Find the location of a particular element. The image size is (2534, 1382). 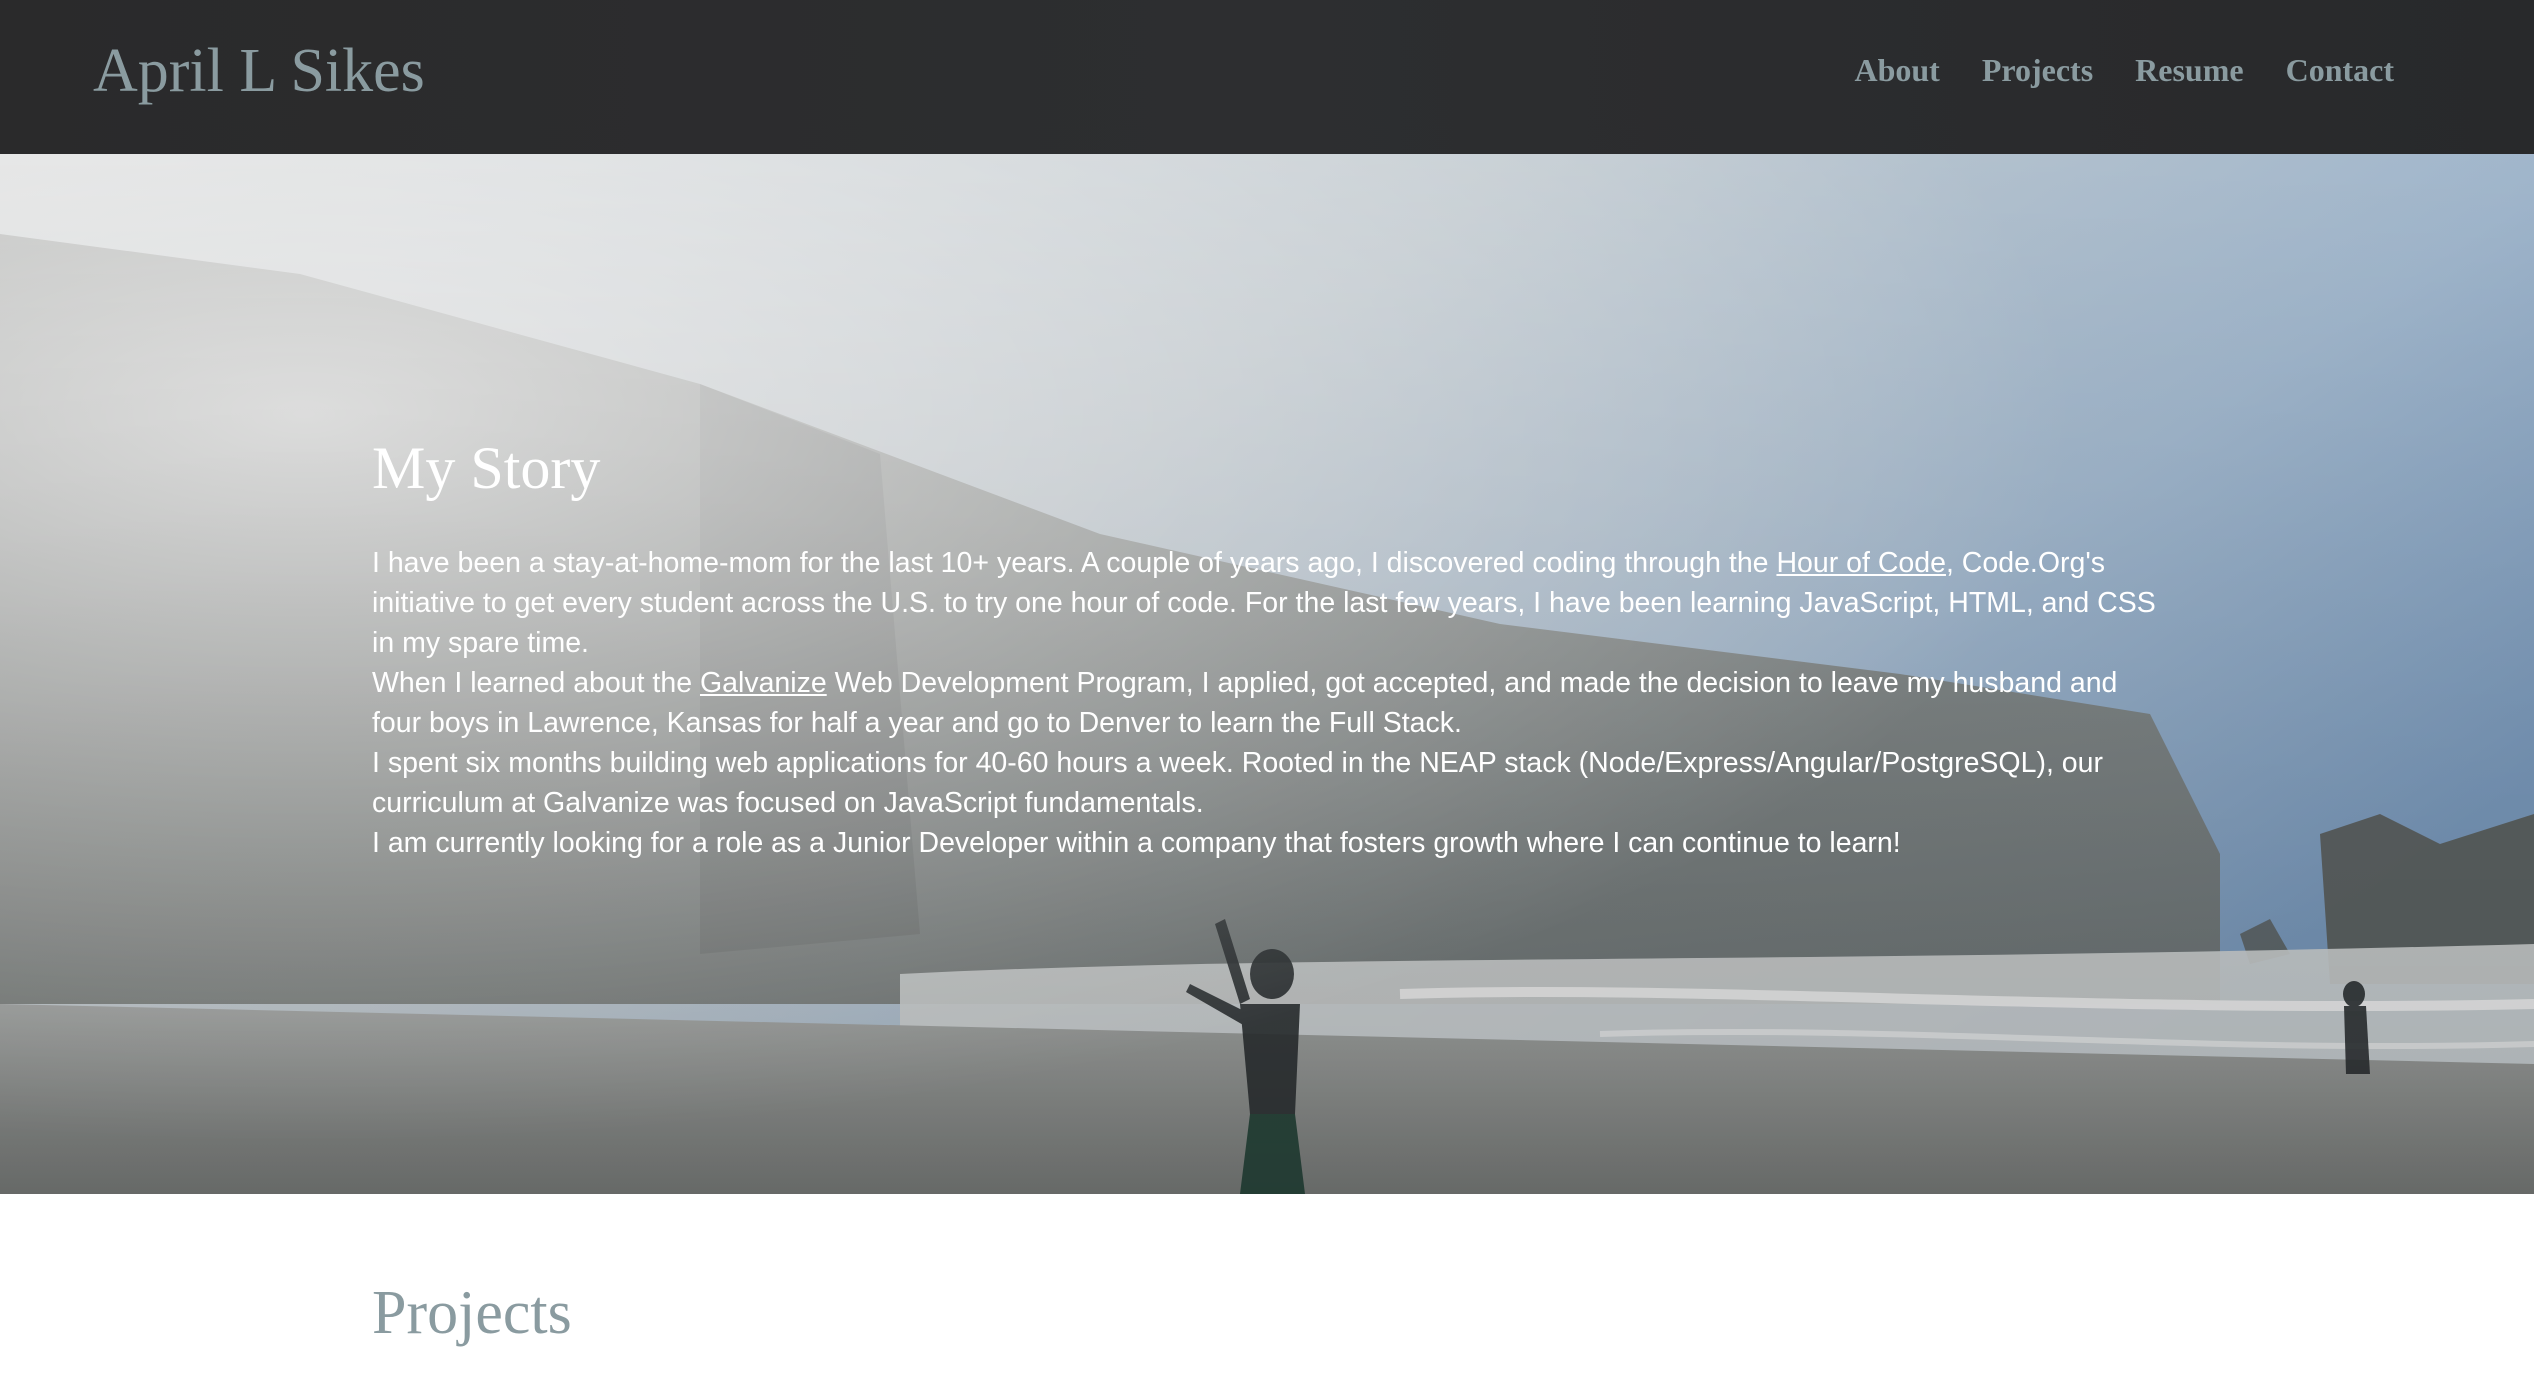

nav-link-contact: Contact is located at coordinates (2340, 70).